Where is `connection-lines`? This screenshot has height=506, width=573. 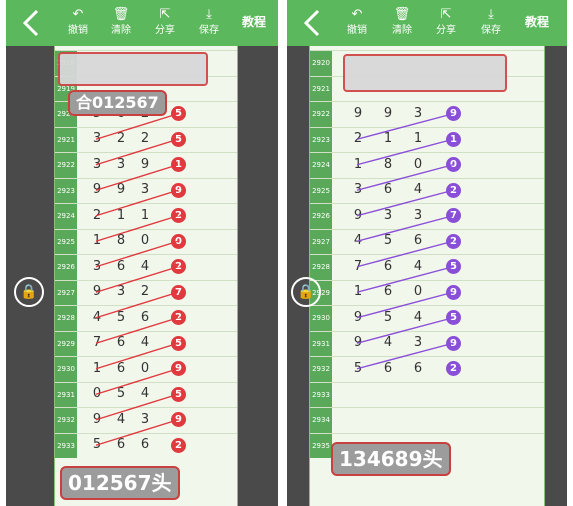 connection-lines is located at coordinates (405, 241).